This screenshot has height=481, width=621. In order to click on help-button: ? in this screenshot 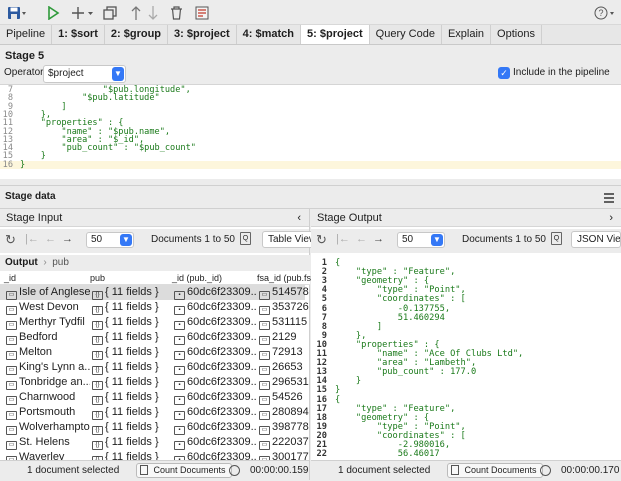, I will do `click(605, 13)`.